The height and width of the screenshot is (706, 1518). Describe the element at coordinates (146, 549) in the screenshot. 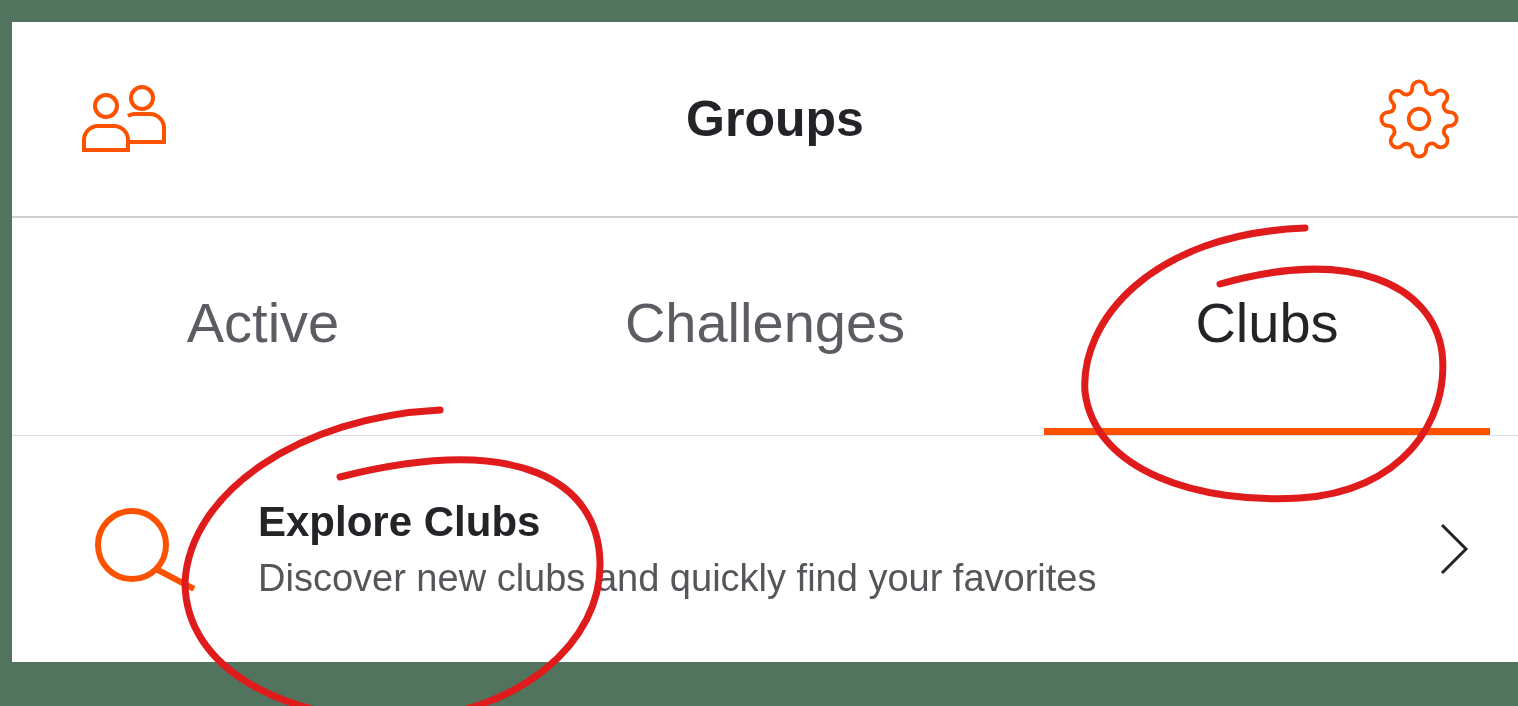

I see `search-icon` at that location.